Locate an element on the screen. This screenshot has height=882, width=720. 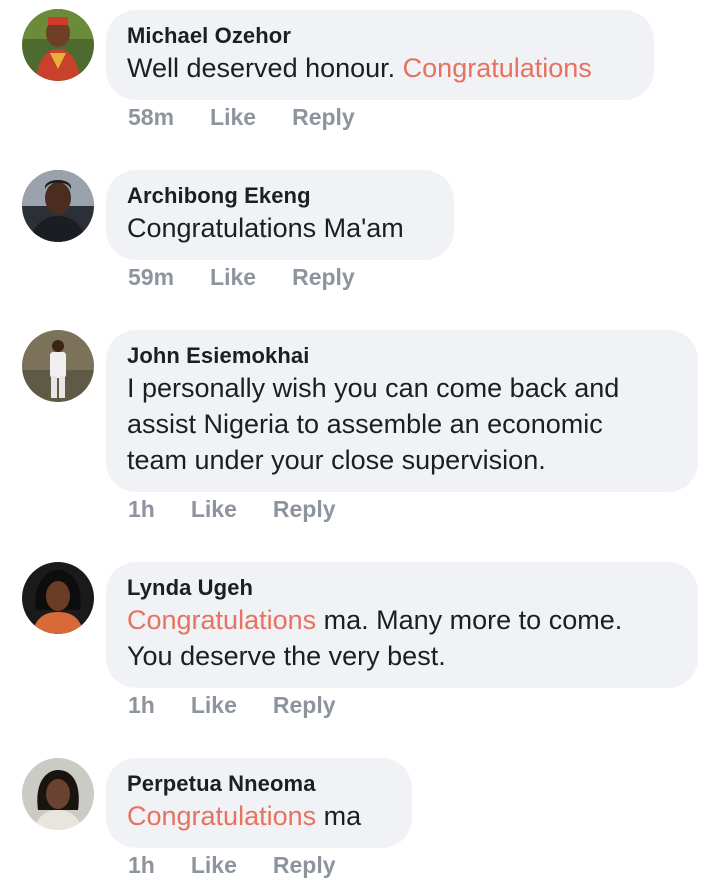
comment-text-line: team under your close supervision. is located at coordinates (336, 460).